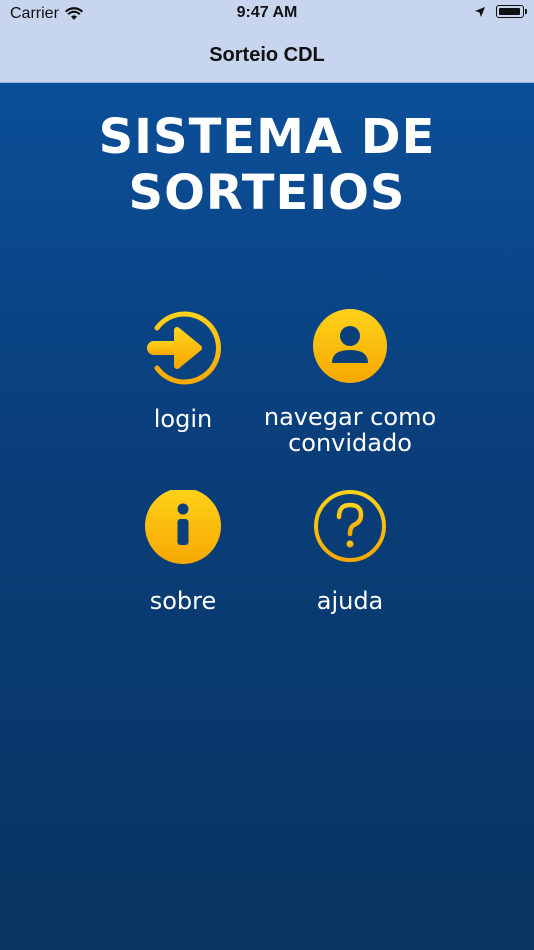 The width and height of the screenshot is (534, 950). I want to click on headline-line-1: SISTEMA DE, so click(267, 137).